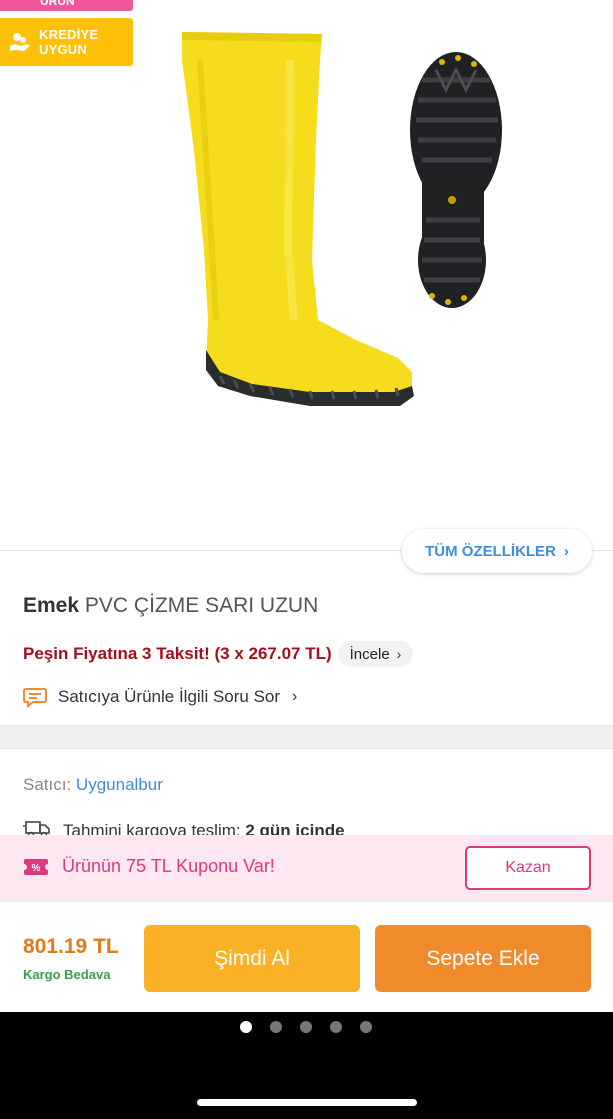 This screenshot has width=613, height=1119. What do you see at coordinates (483, 958) in the screenshot?
I see `add-to-cart-button: Sepete Ekle` at bounding box center [483, 958].